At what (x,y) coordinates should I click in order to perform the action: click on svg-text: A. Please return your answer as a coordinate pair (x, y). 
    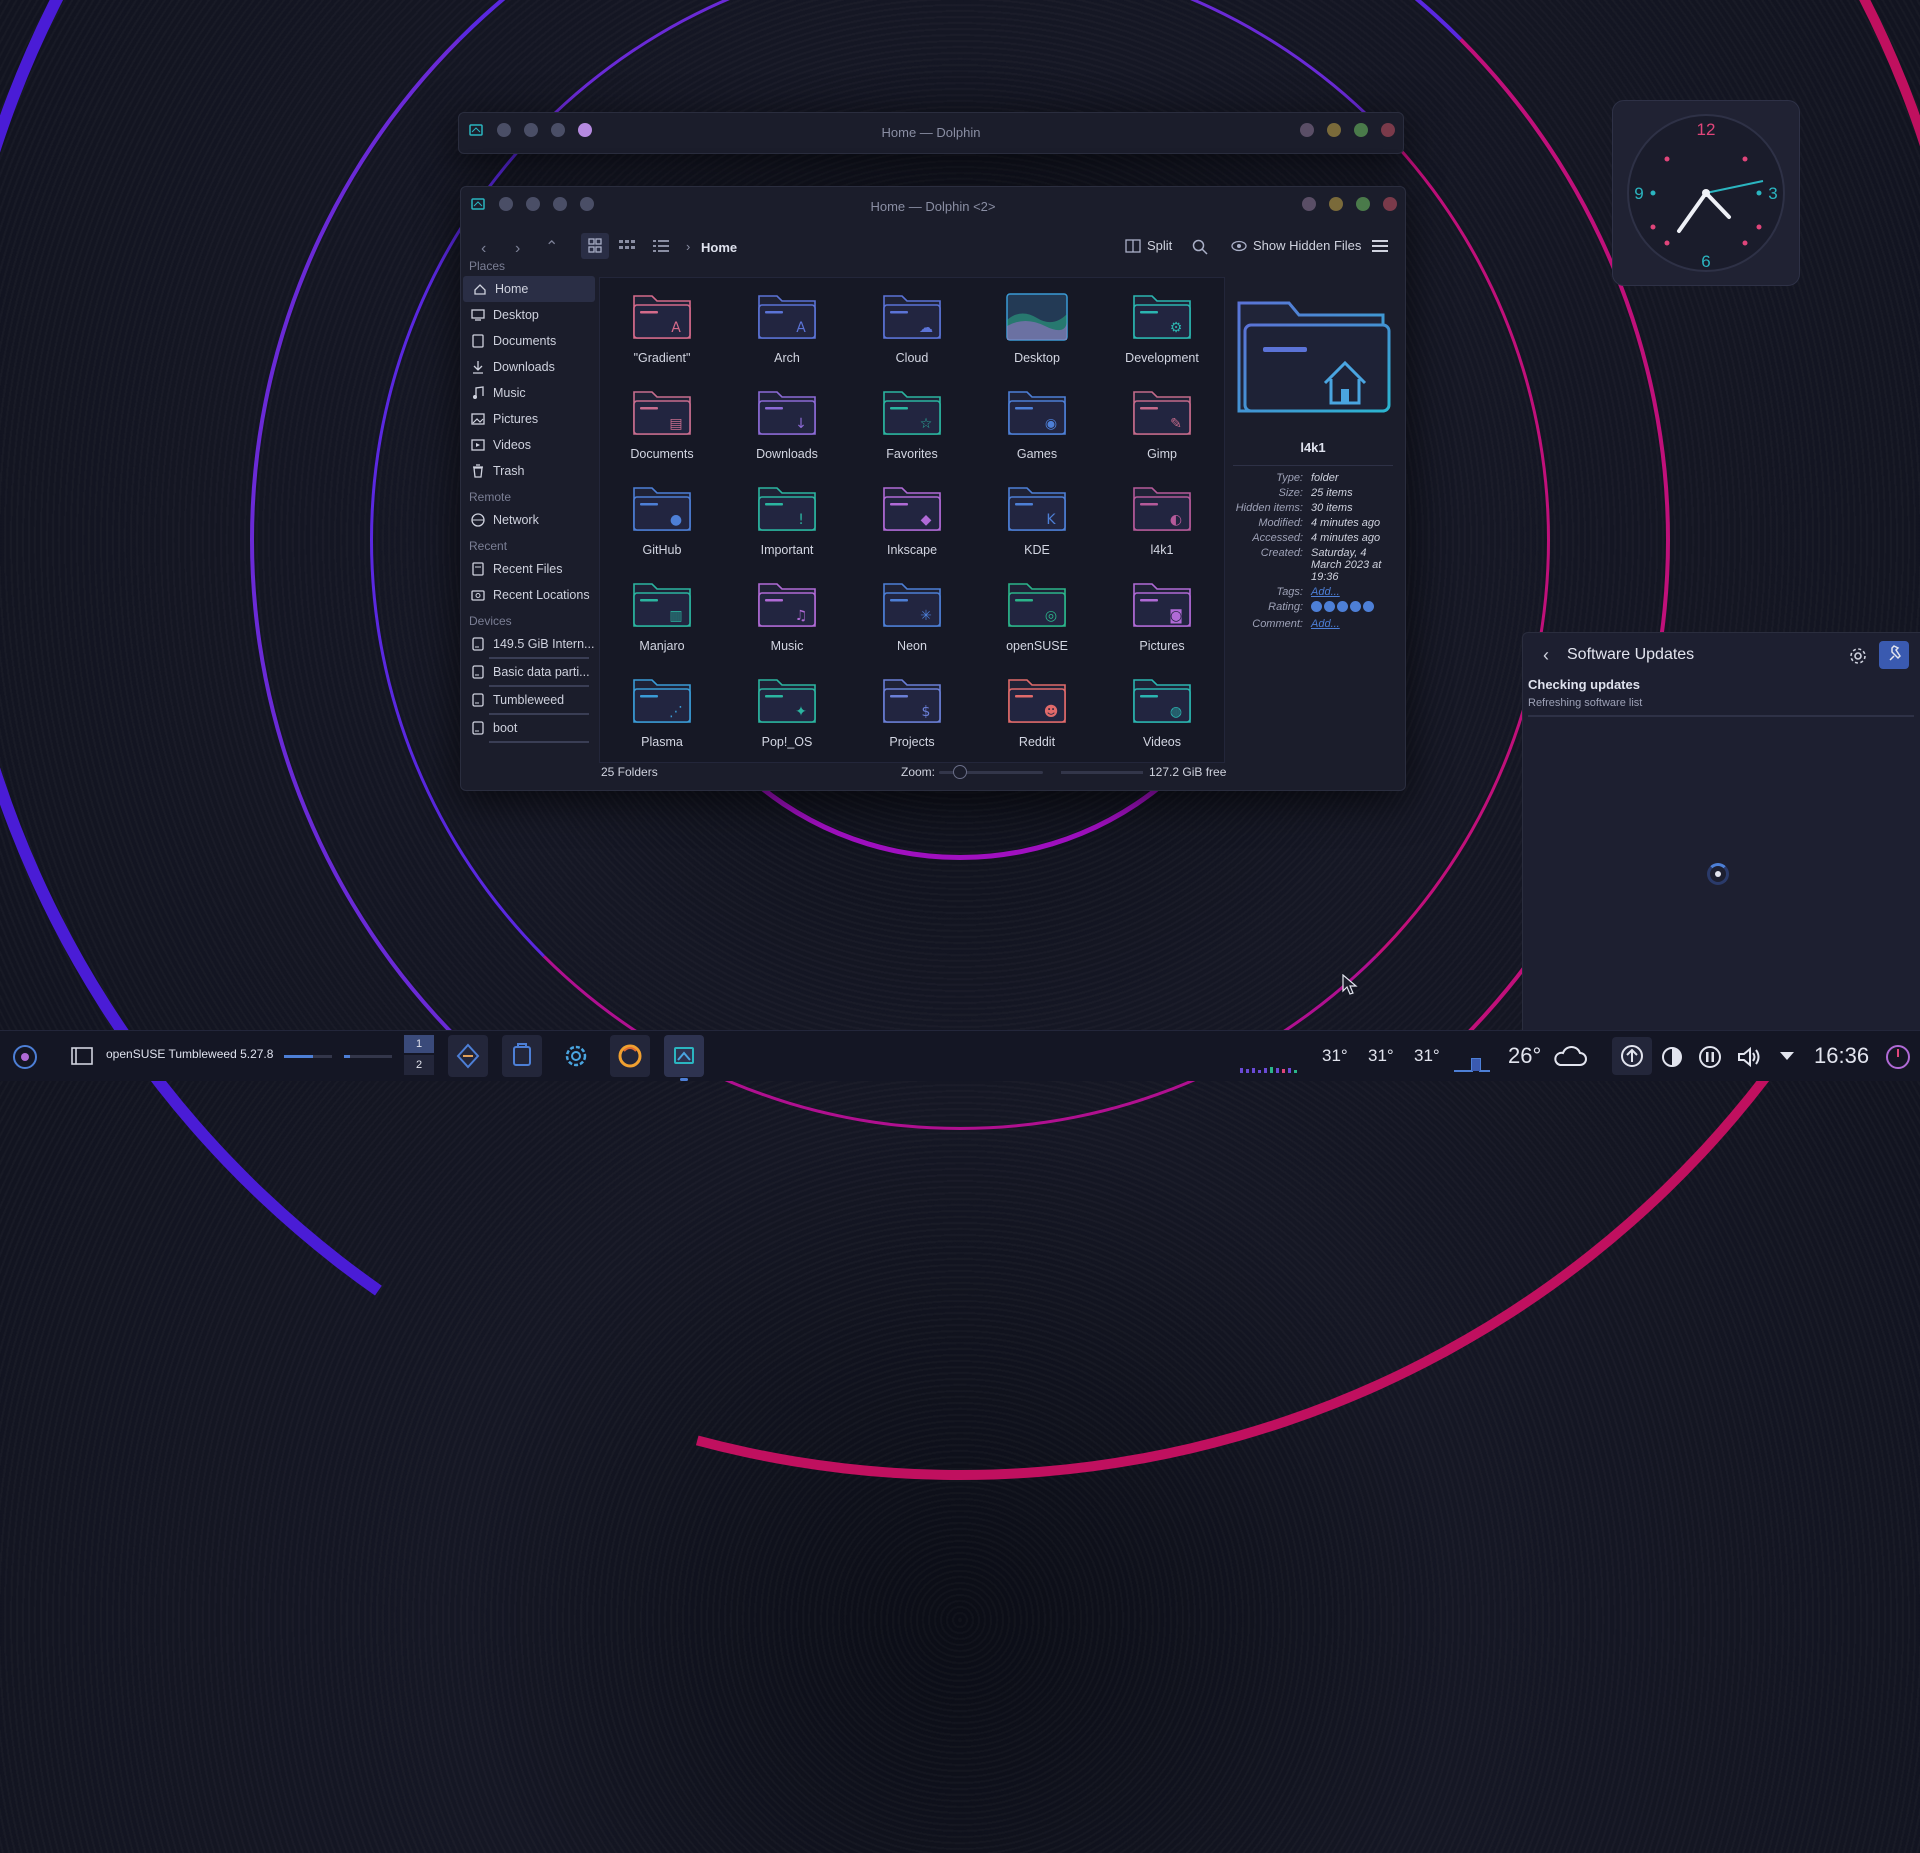
    Looking at the image, I should click on (676, 328).